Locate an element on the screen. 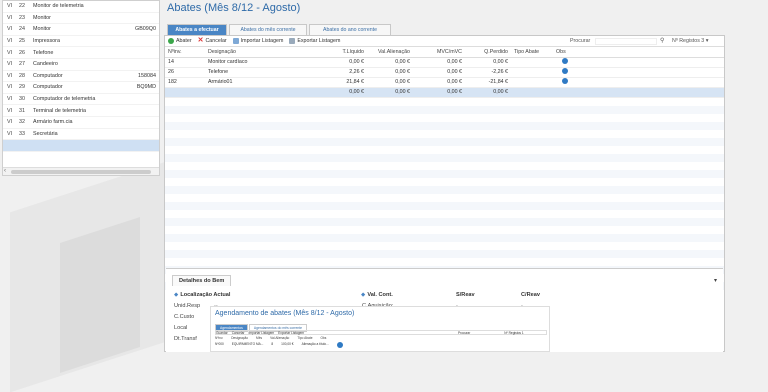 The width and height of the screenshot is (768, 392). col-val-alienacao: Val.Alienação is located at coordinates (390, 52).